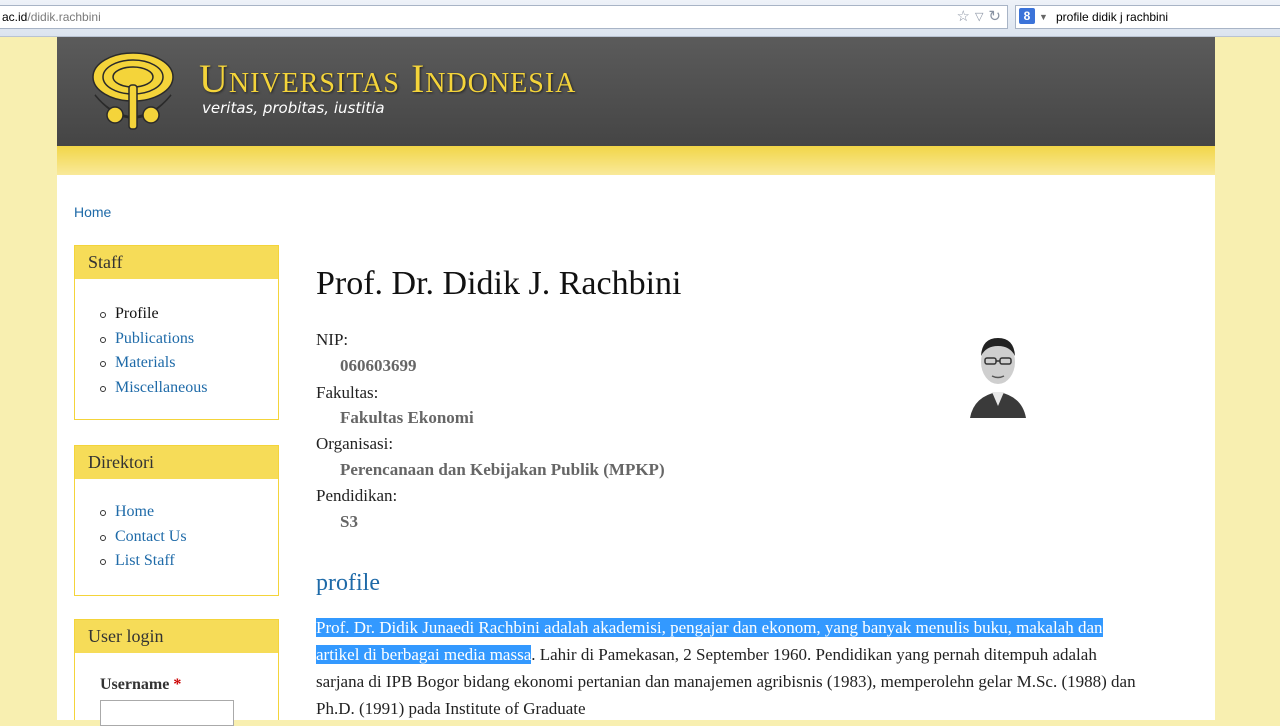  I want to click on url-path: /didik.rachbini, so click(64, 17).